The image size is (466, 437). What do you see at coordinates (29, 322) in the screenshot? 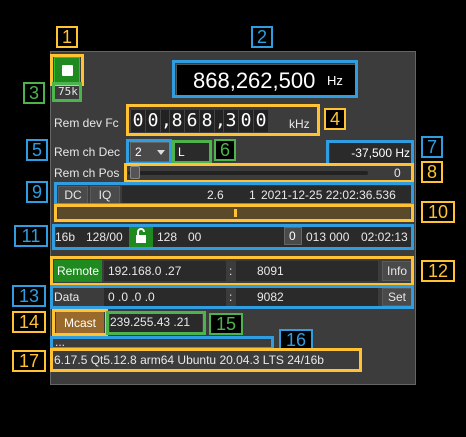
I see `annot-tag-14: 14` at bounding box center [29, 322].